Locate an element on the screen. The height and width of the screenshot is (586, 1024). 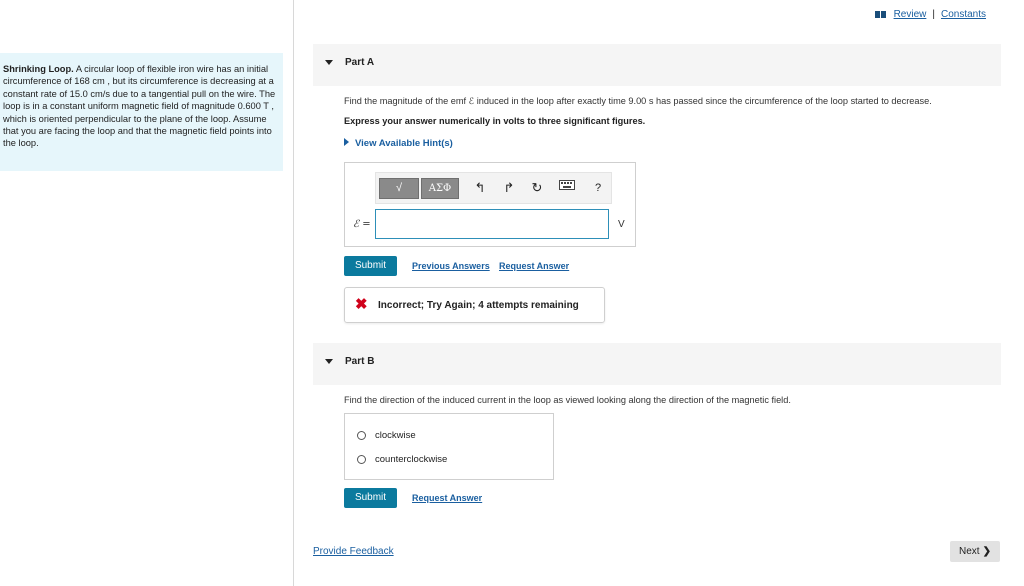
part-b-header: Part B is located at coordinates (657, 364).